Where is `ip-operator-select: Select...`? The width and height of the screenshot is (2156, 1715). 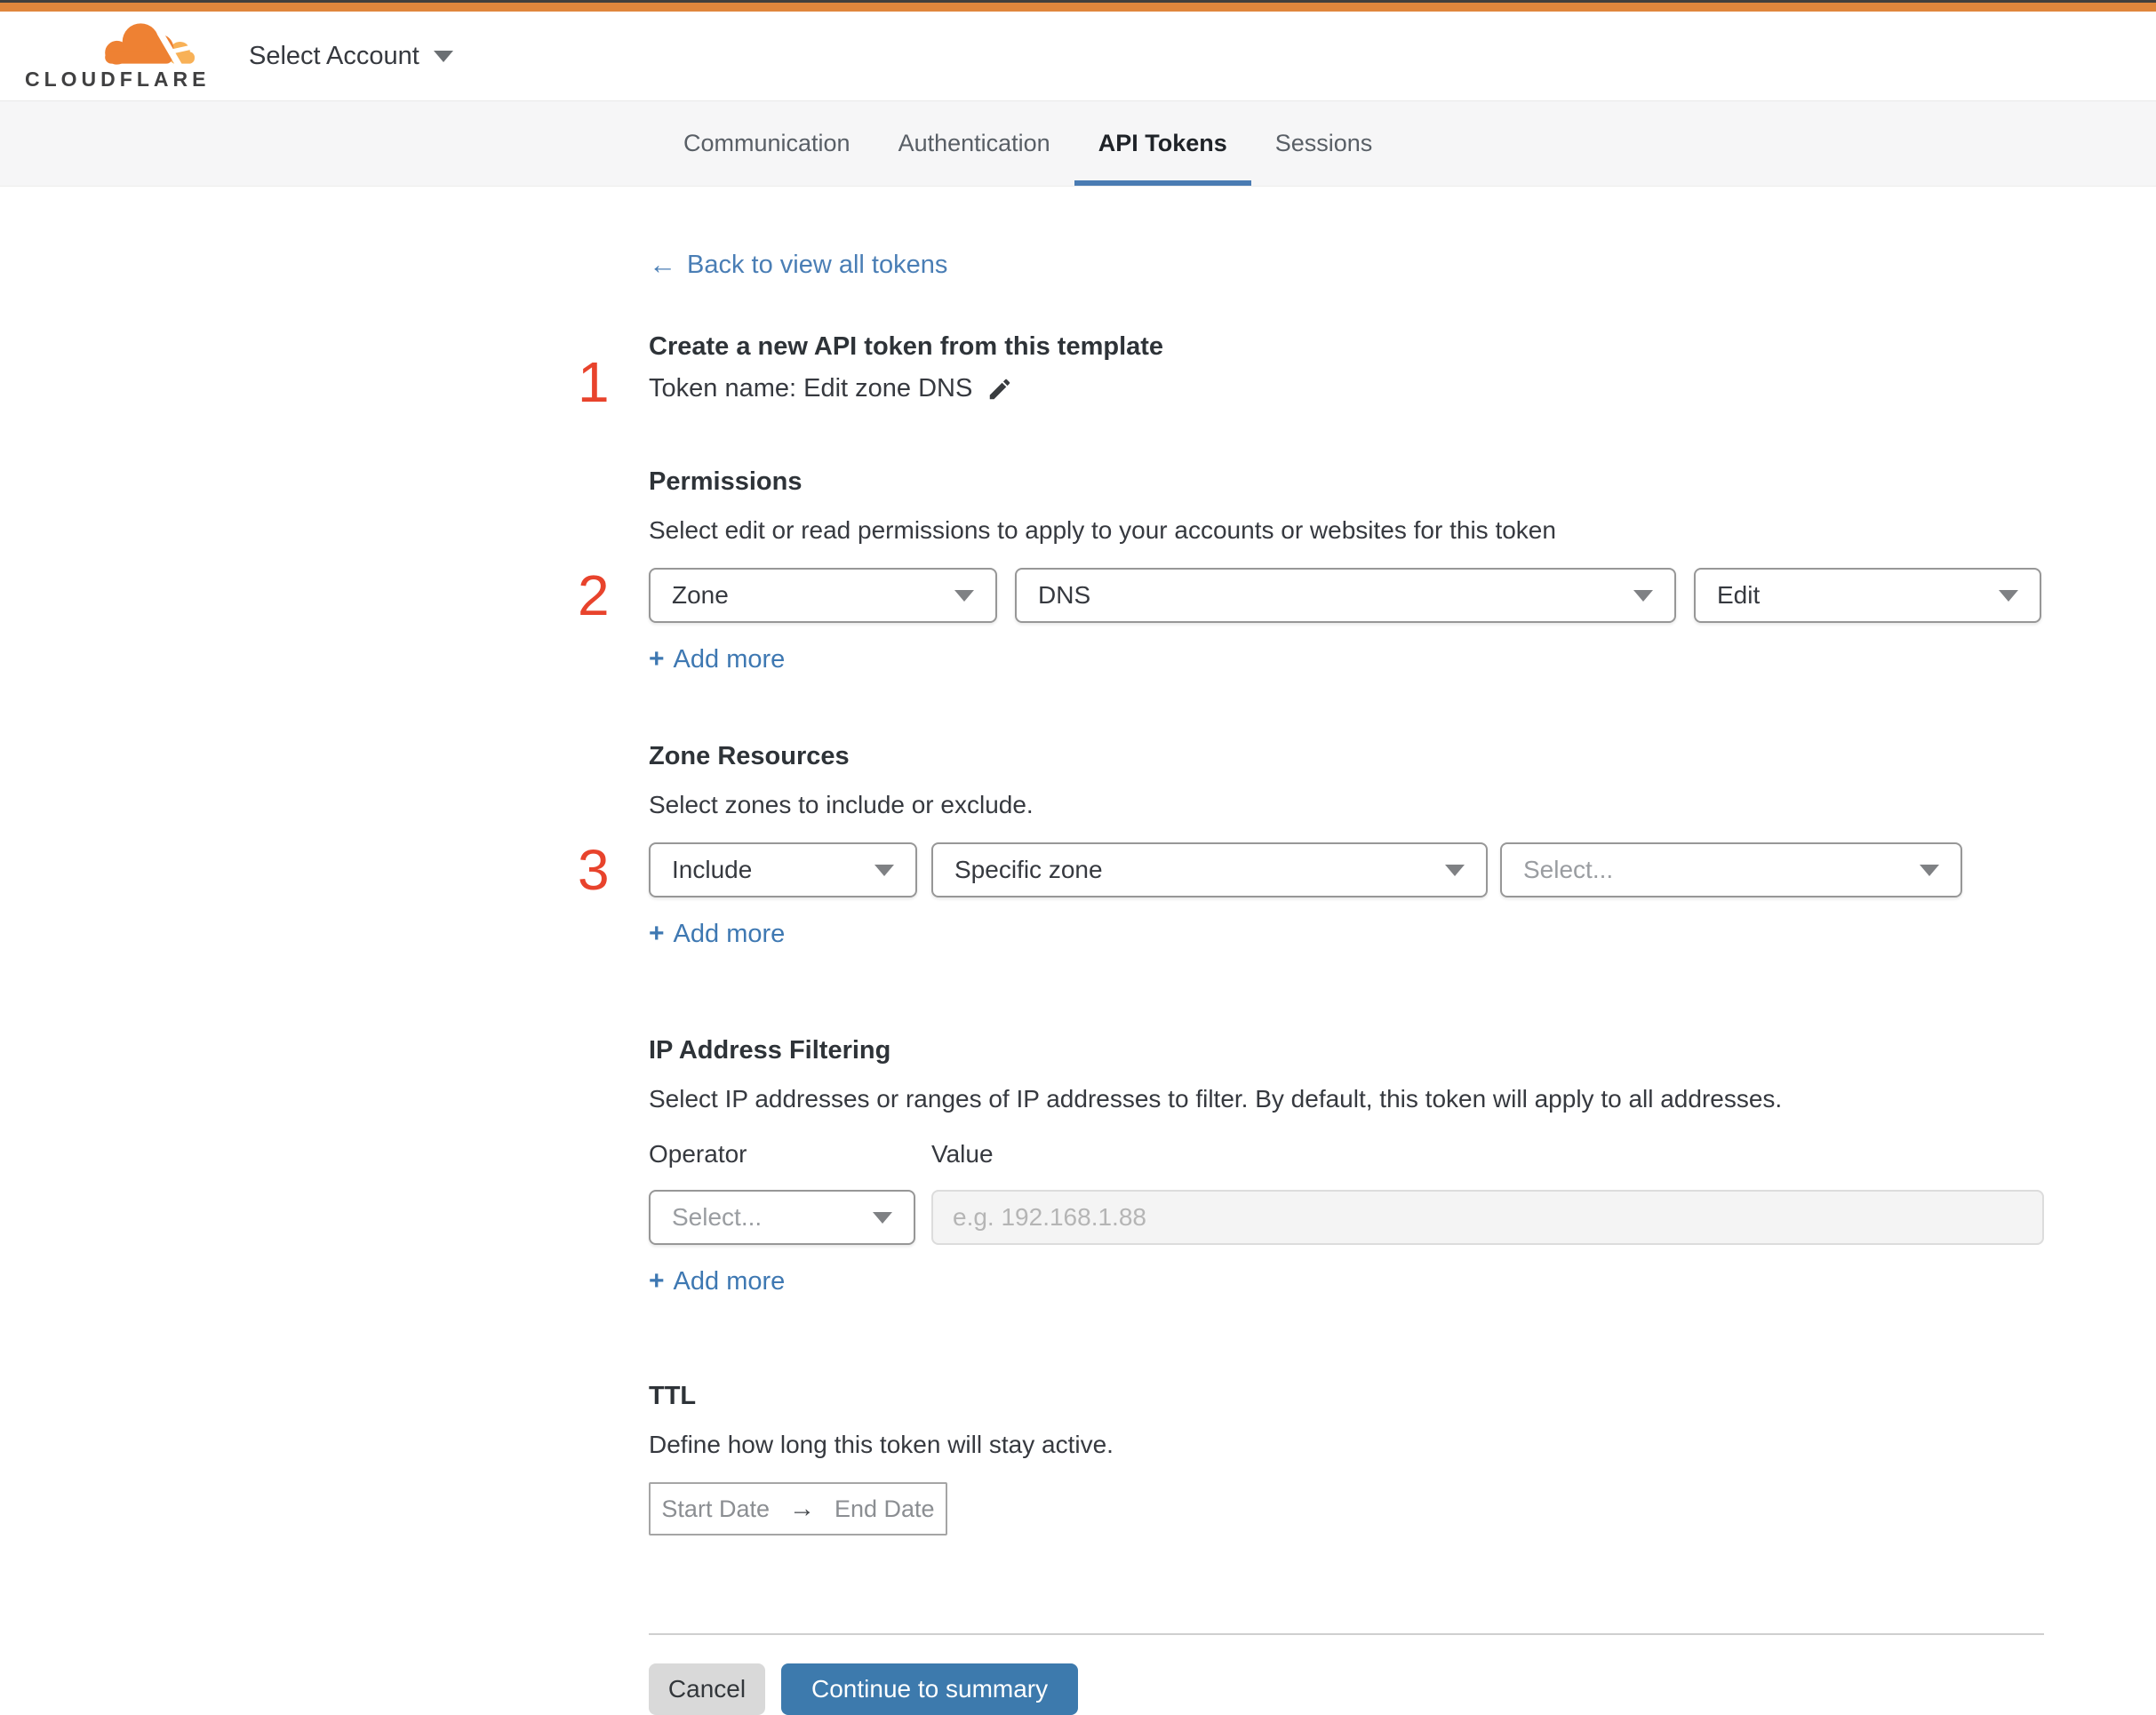 ip-operator-select: Select... is located at coordinates (782, 1217).